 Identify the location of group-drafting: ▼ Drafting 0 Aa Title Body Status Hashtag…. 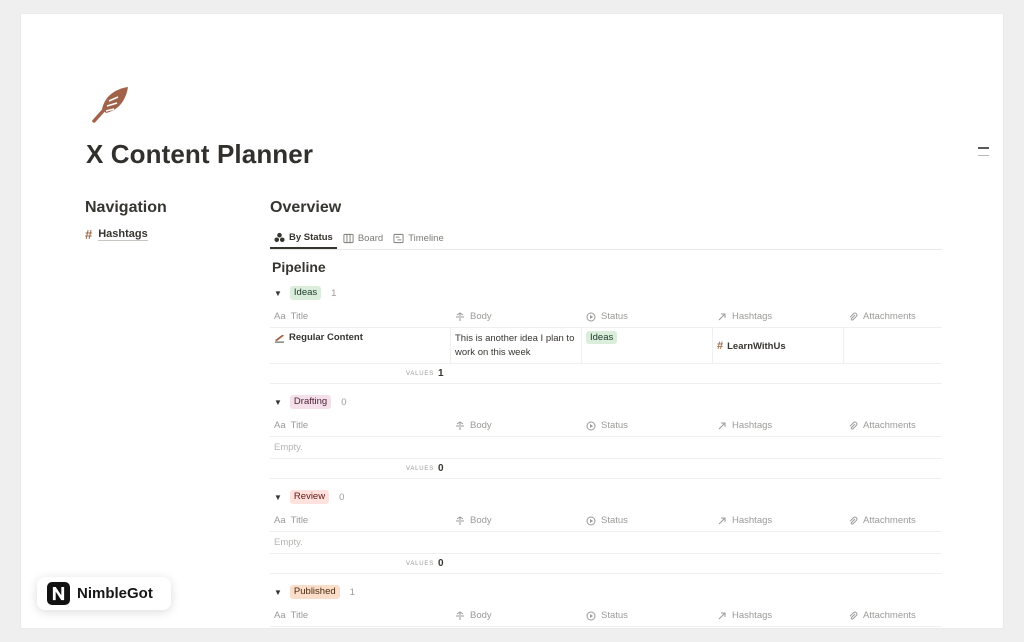
(606, 436).